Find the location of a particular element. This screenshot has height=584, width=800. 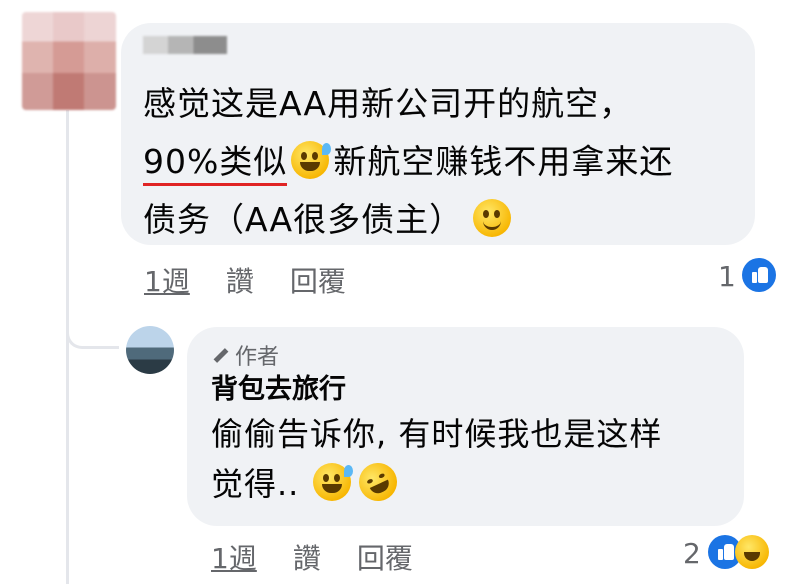

comment-line-2-rest: 新航空赚钱不用拿来还 is located at coordinates (503, 161).